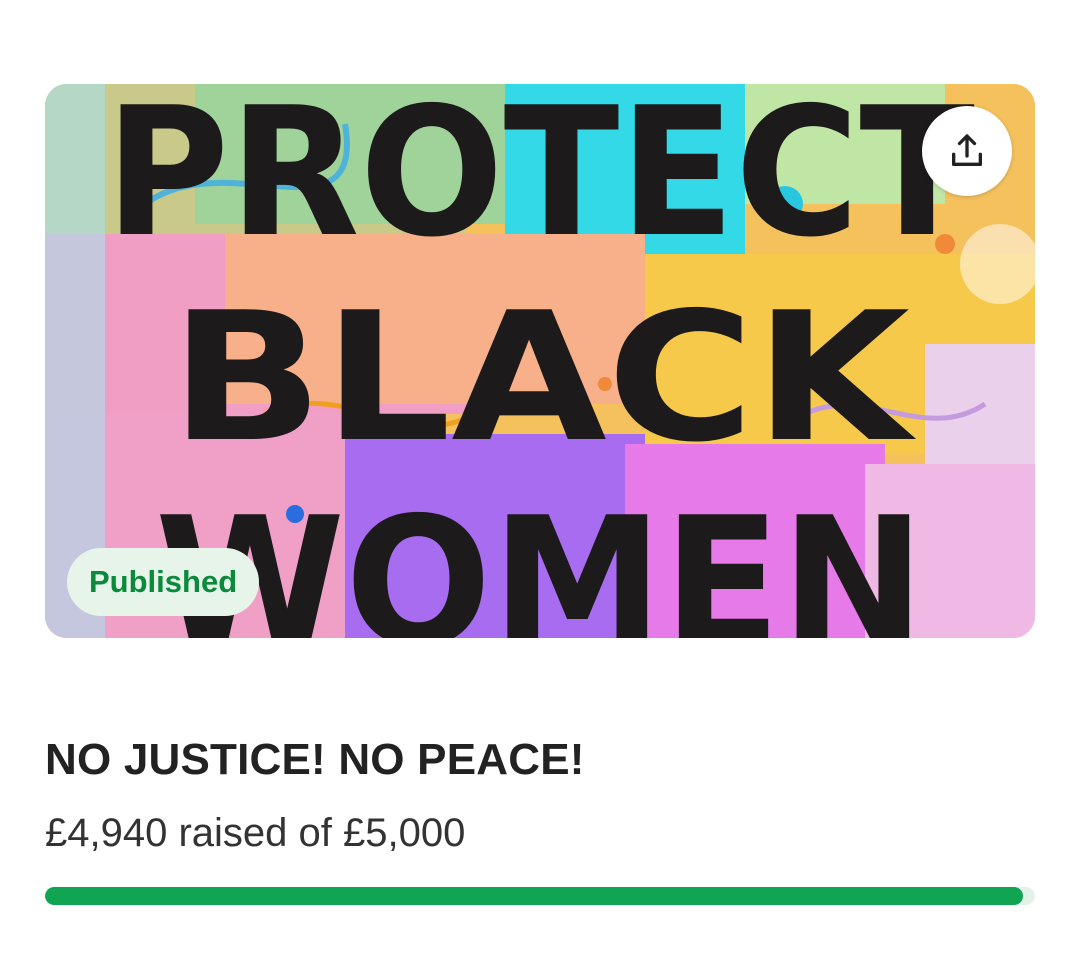 Image resolution: width=1080 pixels, height=971 pixels. What do you see at coordinates (534, 896) in the screenshot?
I see `progress-bar-fill` at bounding box center [534, 896].